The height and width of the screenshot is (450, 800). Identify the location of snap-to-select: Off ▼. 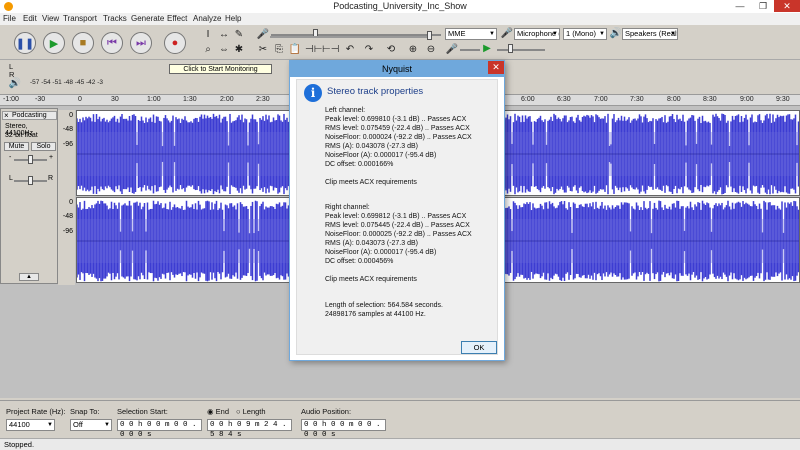
(91, 425).